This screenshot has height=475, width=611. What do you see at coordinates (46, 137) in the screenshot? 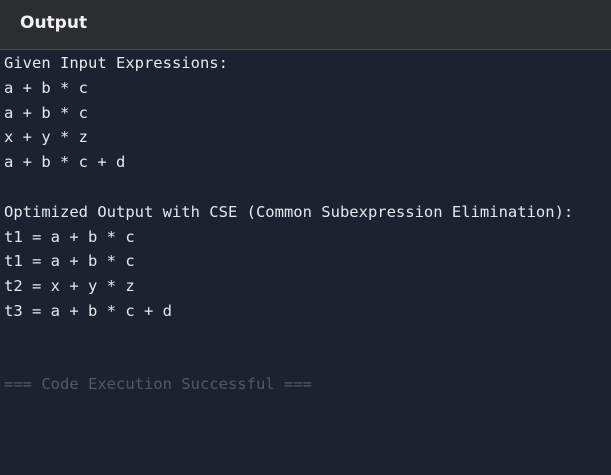
I see `input-expression-line: x + y * z` at bounding box center [46, 137].